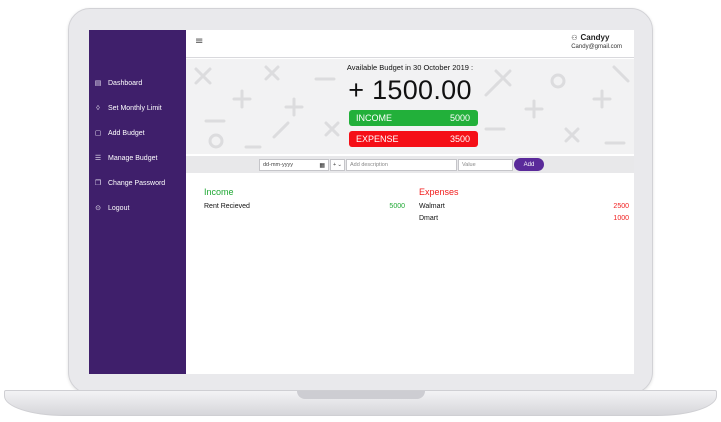  I want to click on topbar: ≡ ⚇ Candyy Candy@gmail.com, so click(410, 44).